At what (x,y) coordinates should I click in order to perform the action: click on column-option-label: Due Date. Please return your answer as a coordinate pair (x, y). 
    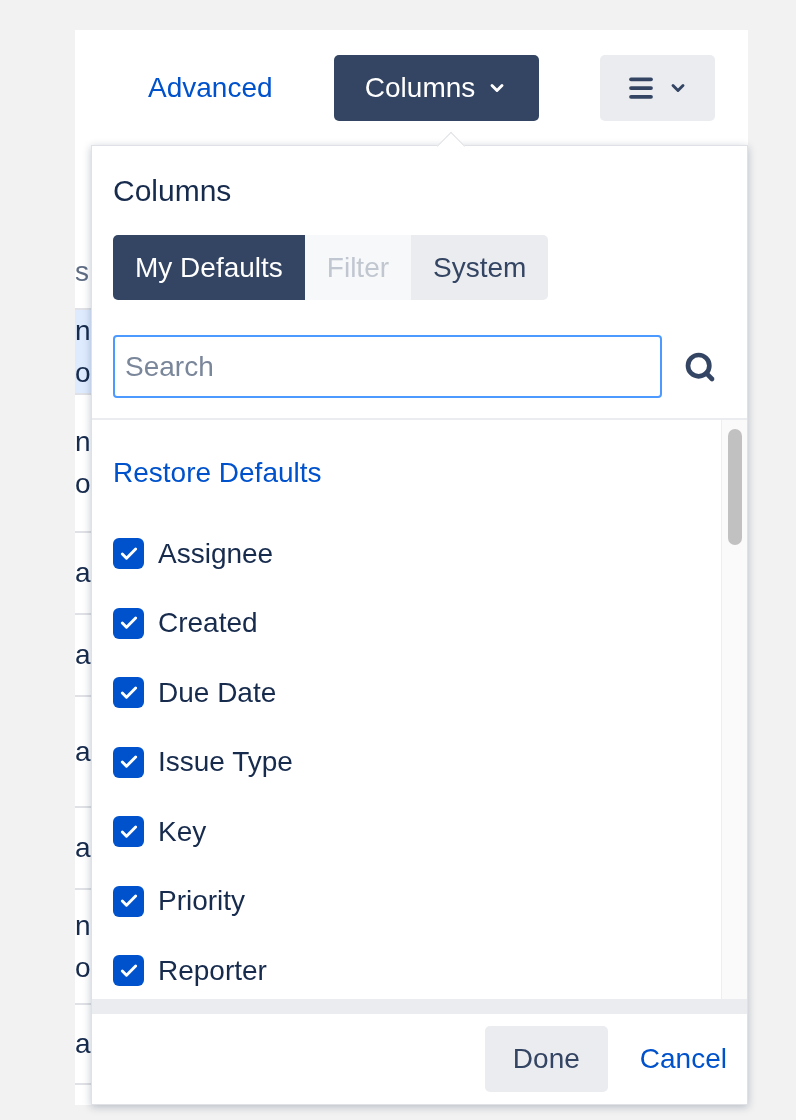
    Looking at the image, I should click on (217, 692).